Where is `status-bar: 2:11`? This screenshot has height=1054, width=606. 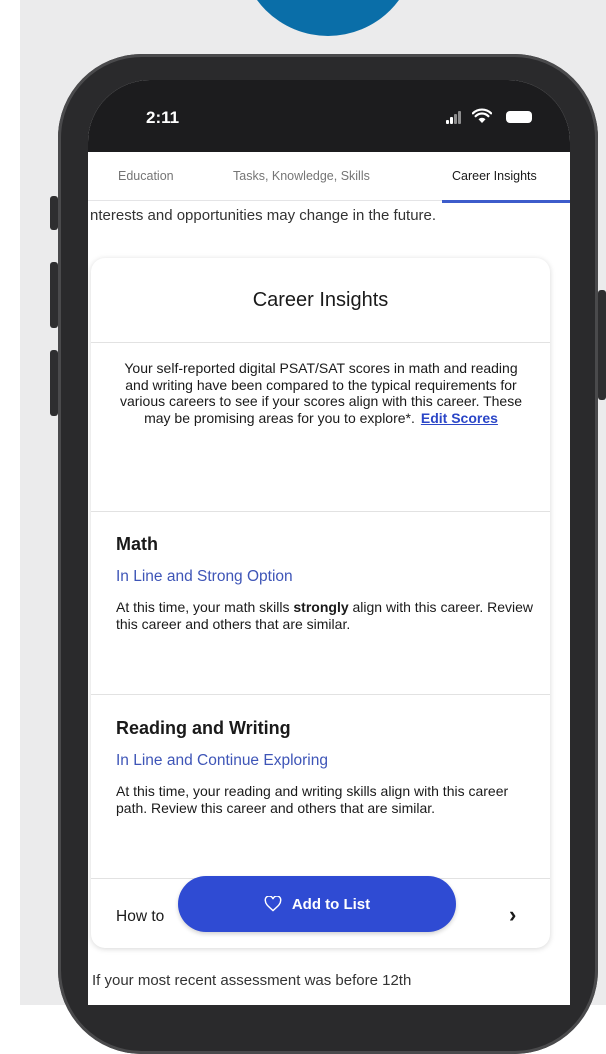
status-bar: 2:11 is located at coordinates (329, 116).